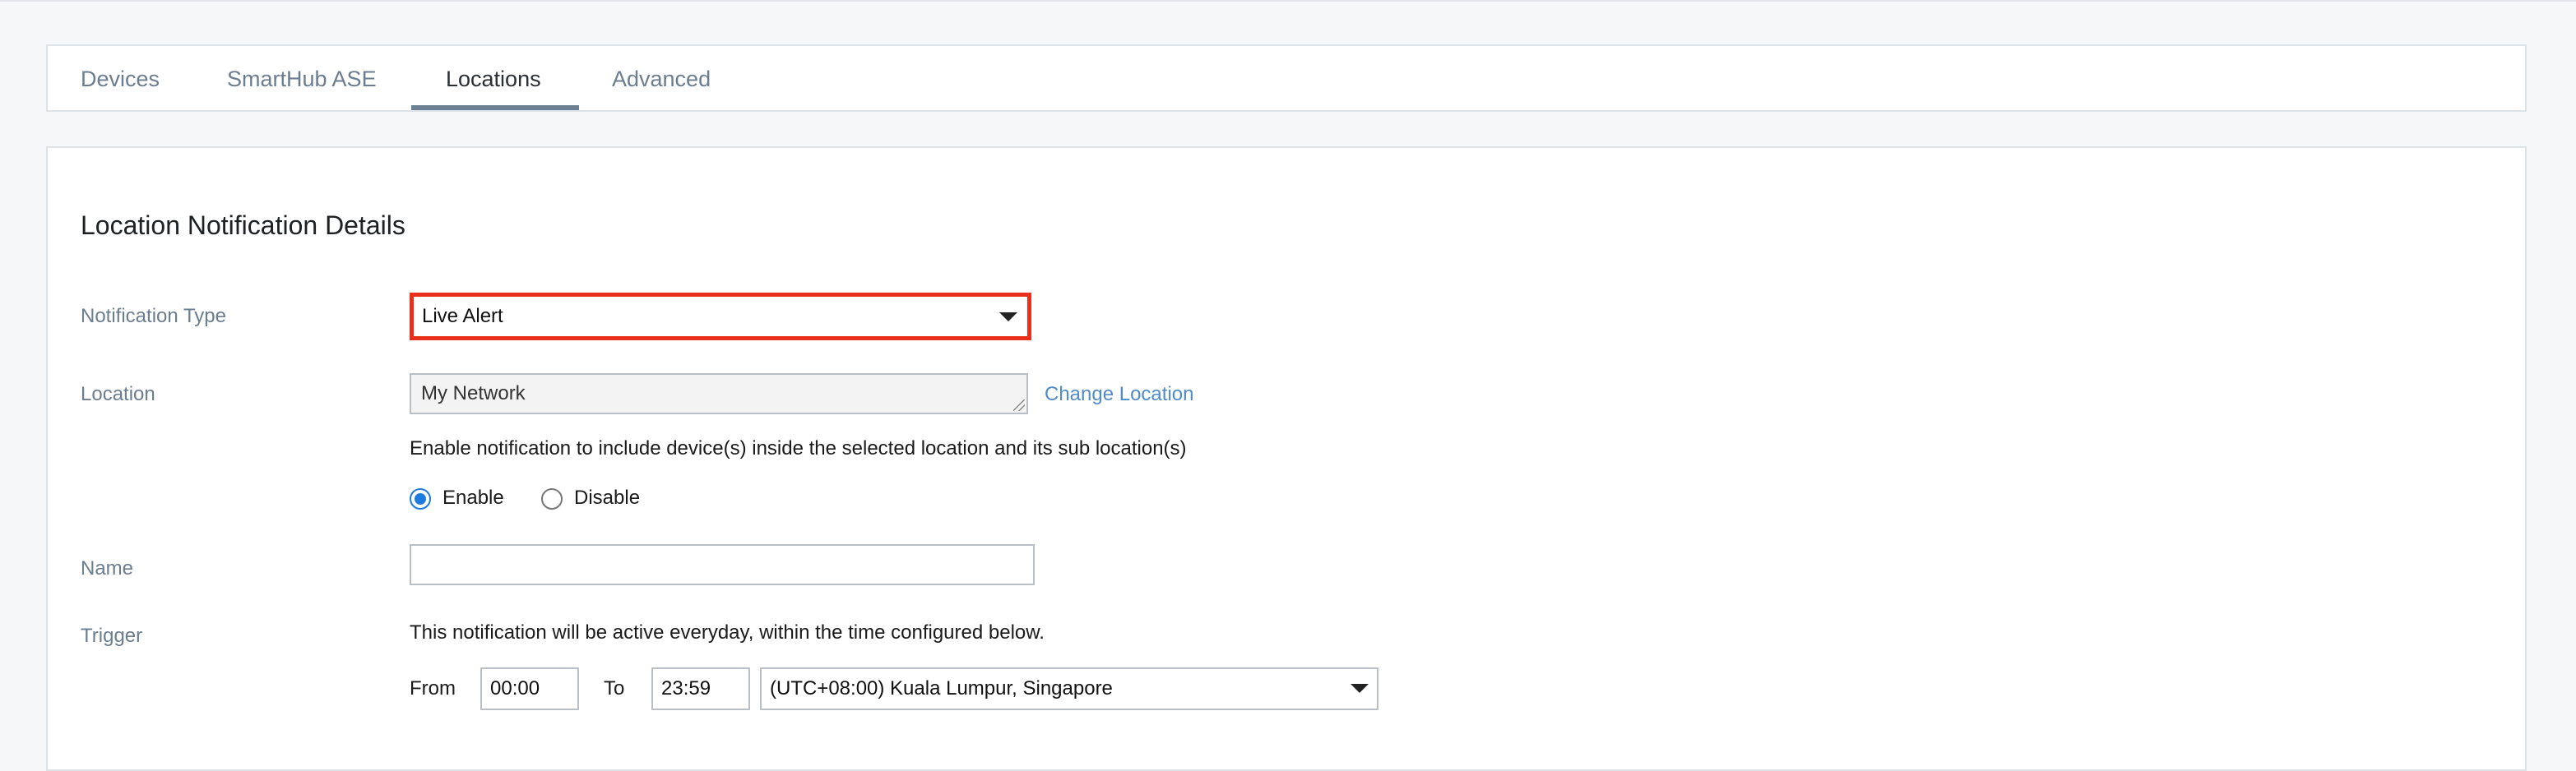 The height and width of the screenshot is (771, 2576). I want to click on location-field: My Network, so click(719, 393).